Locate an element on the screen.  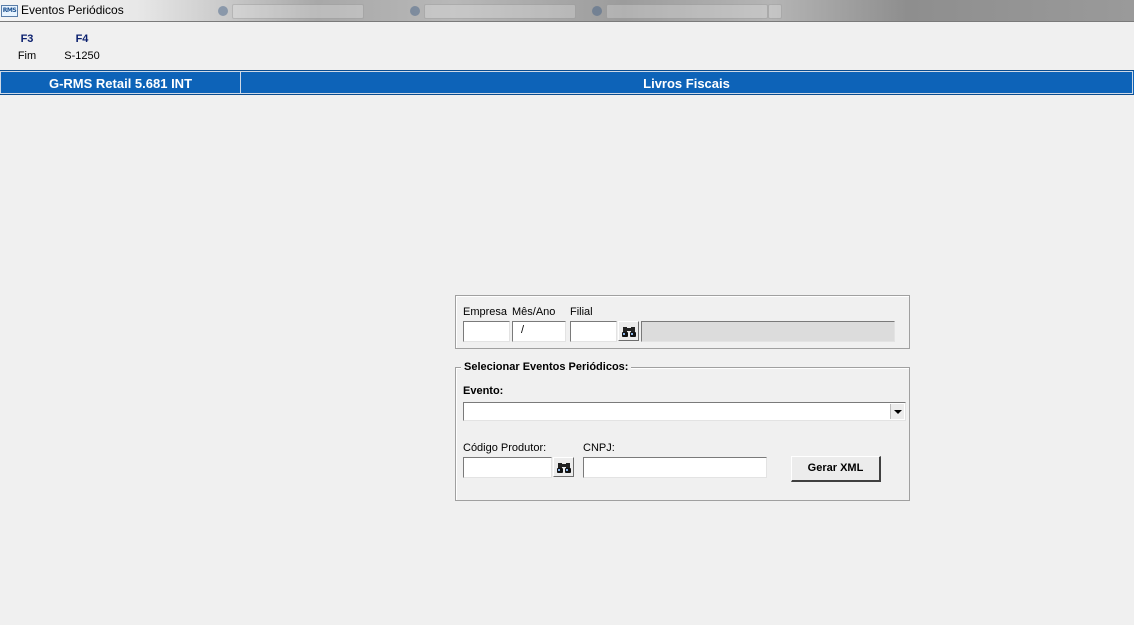
codigo-produtor-field is located at coordinates (507, 467).